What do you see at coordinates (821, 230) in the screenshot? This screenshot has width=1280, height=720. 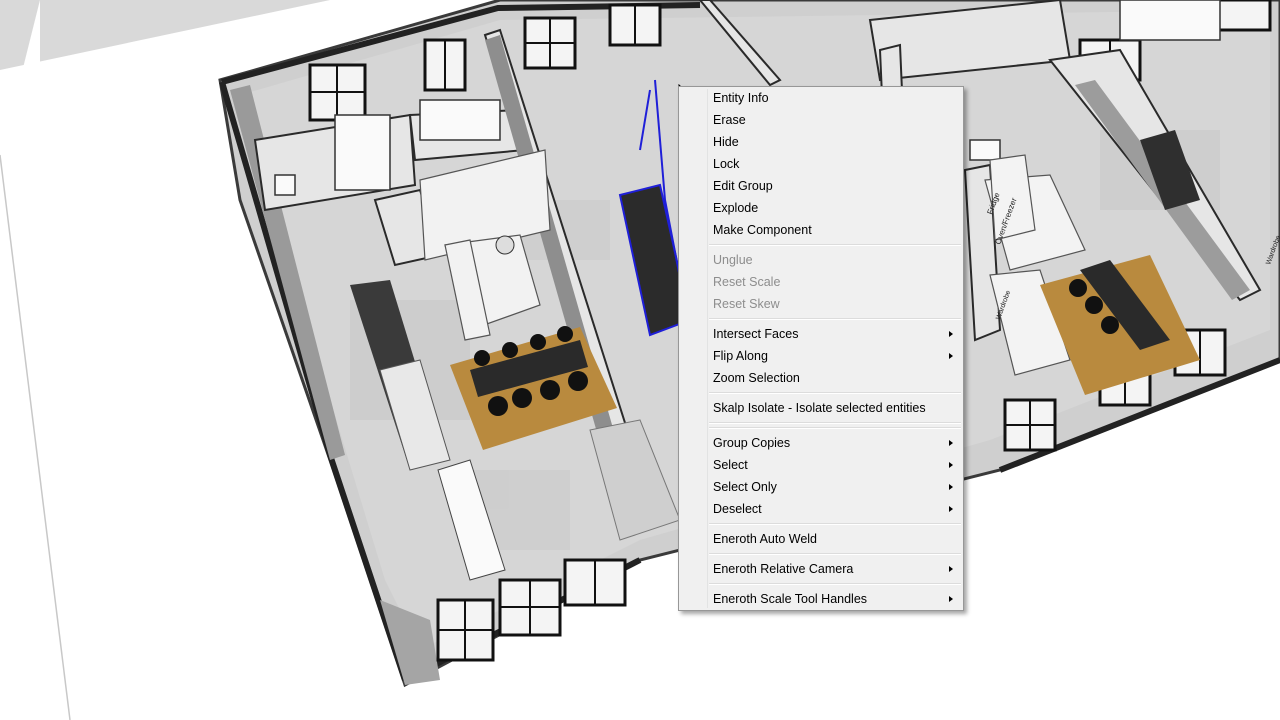 I see `menu-item-make-component: Make Component` at bounding box center [821, 230].